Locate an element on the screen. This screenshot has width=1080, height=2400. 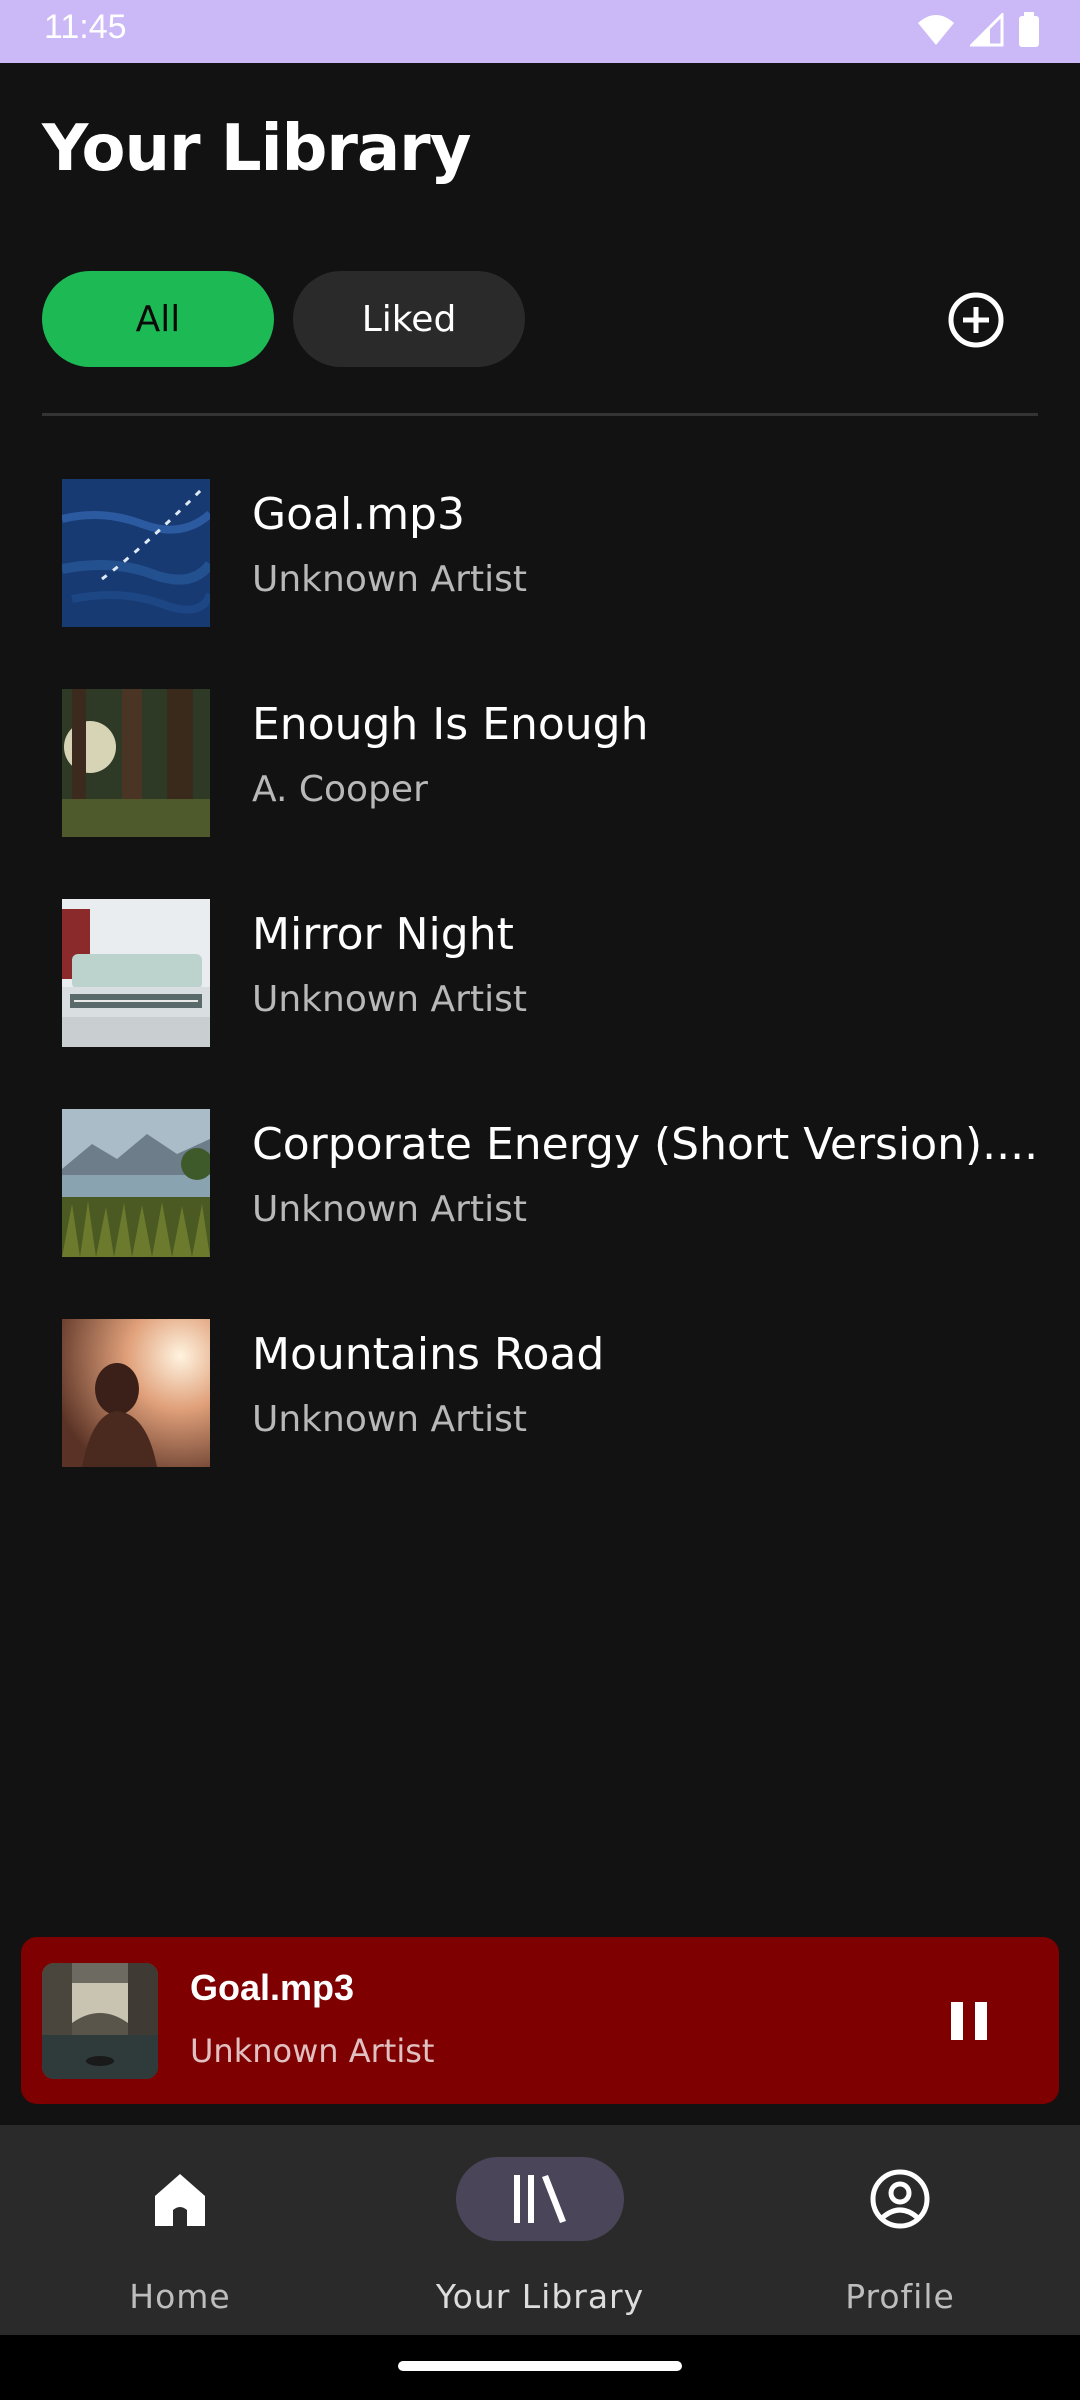
track-item: Enough Is Enough A. Cooper is located at coordinates (557, 763).